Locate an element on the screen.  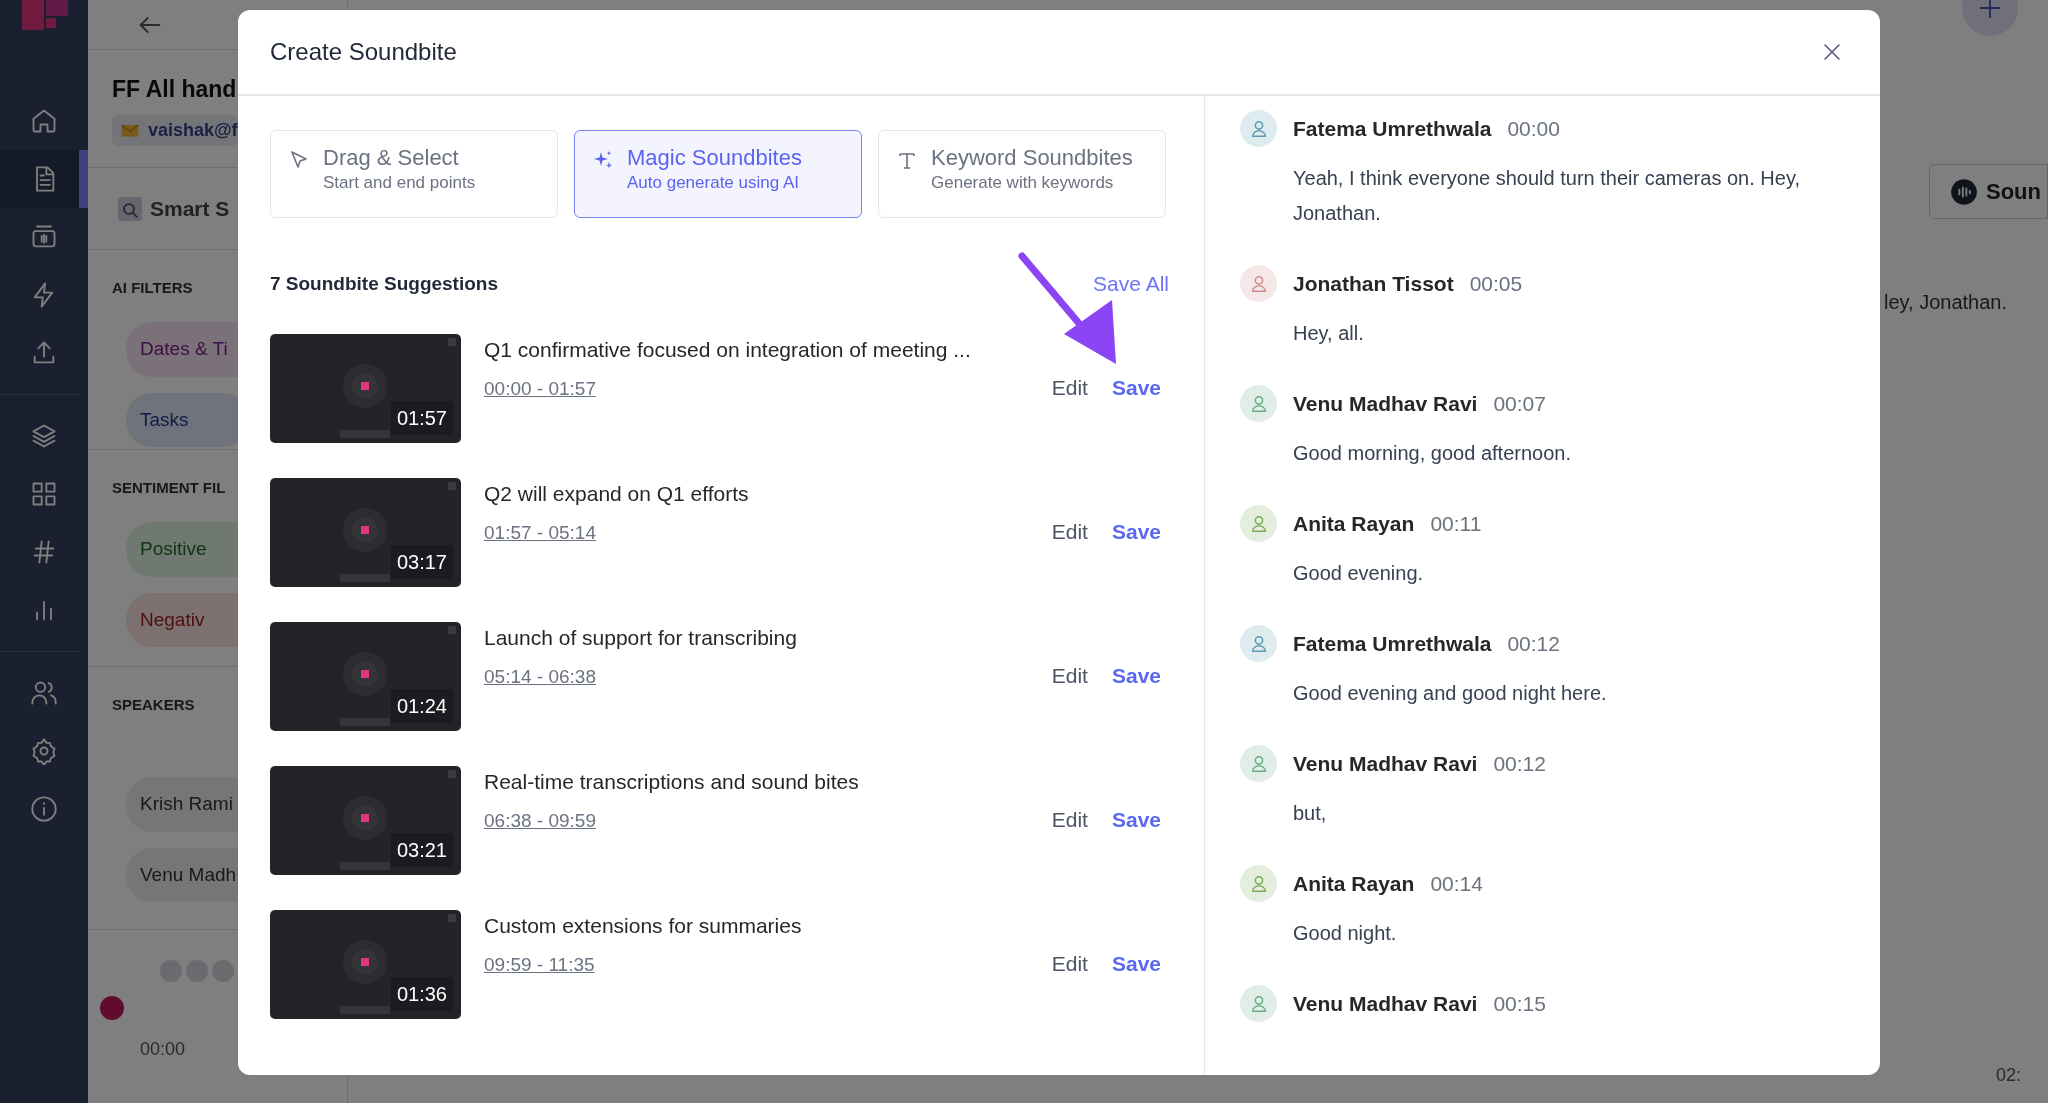
transcript-text: Hey, all. is located at coordinates (1328, 333).